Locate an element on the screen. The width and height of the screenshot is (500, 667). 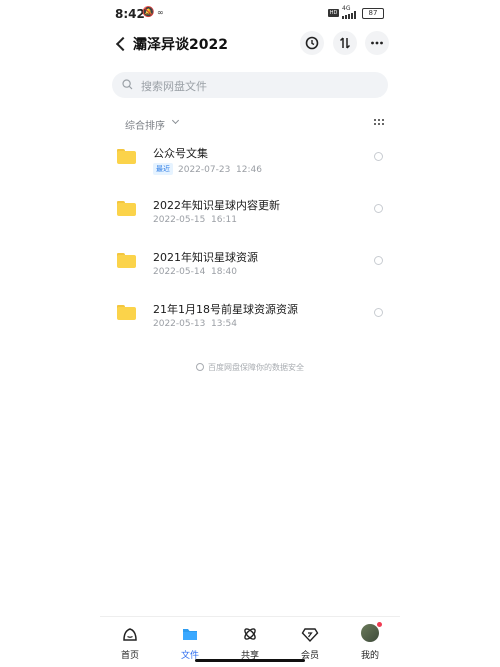
grid-view-icon is located at coordinates (379, 123).